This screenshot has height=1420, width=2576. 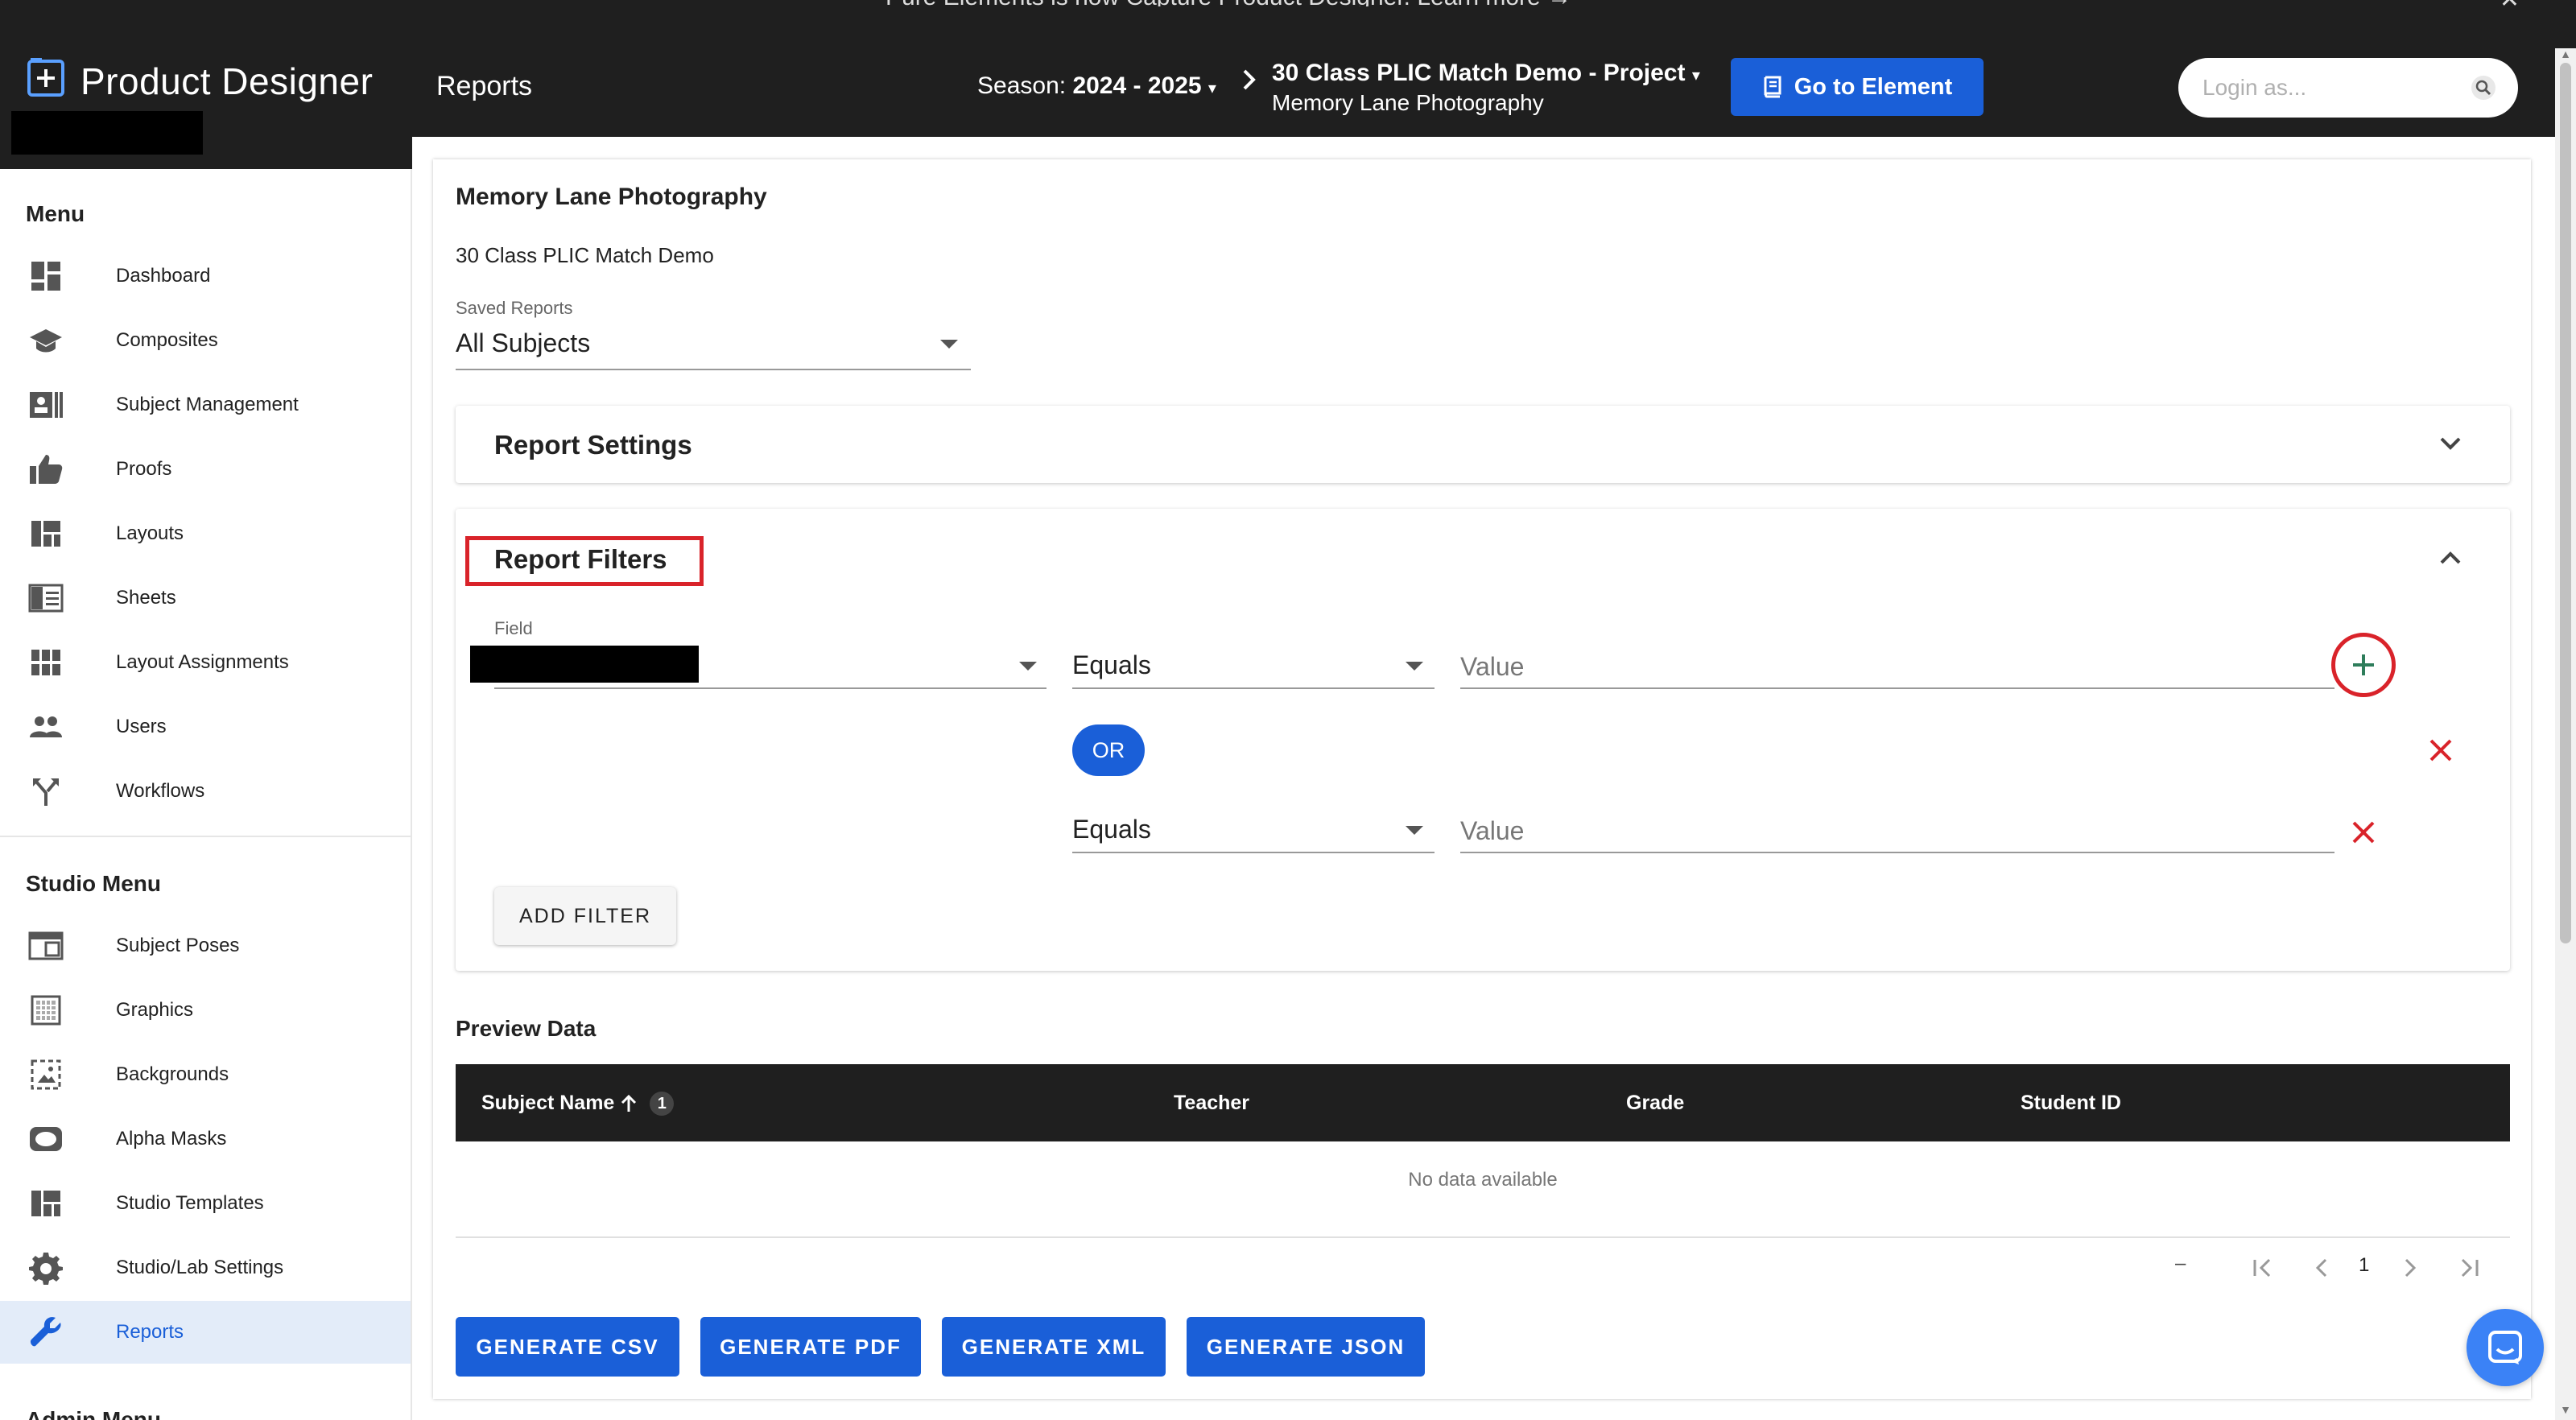 What do you see at coordinates (629, 1103) in the screenshot?
I see `arrow-up-icon` at bounding box center [629, 1103].